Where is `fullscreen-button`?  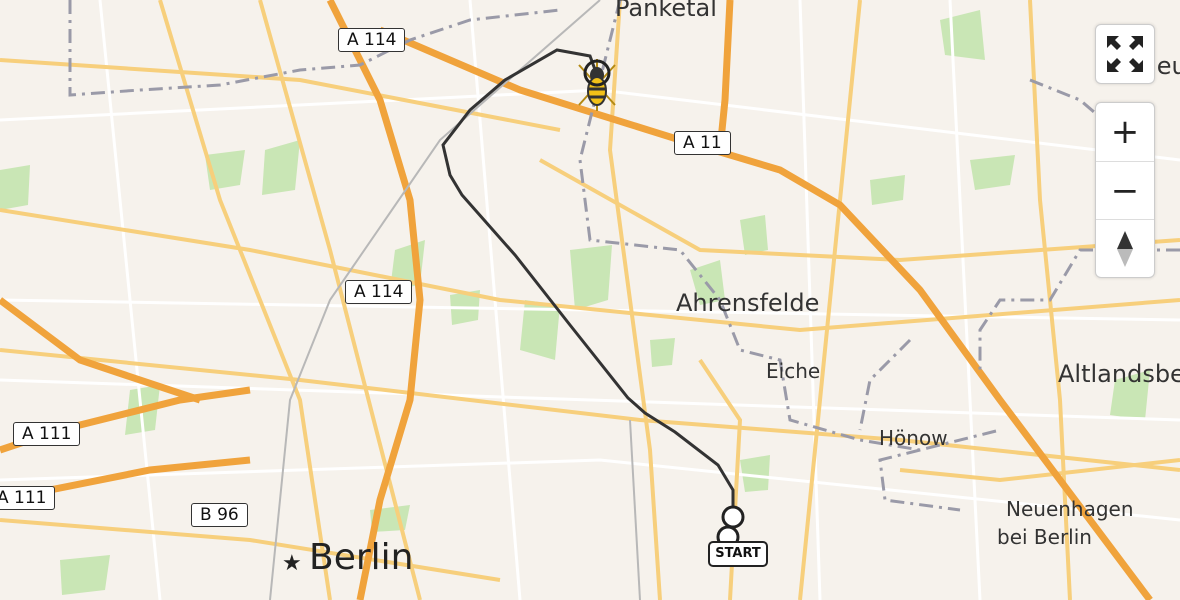 fullscreen-button is located at coordinates (1125, 54).